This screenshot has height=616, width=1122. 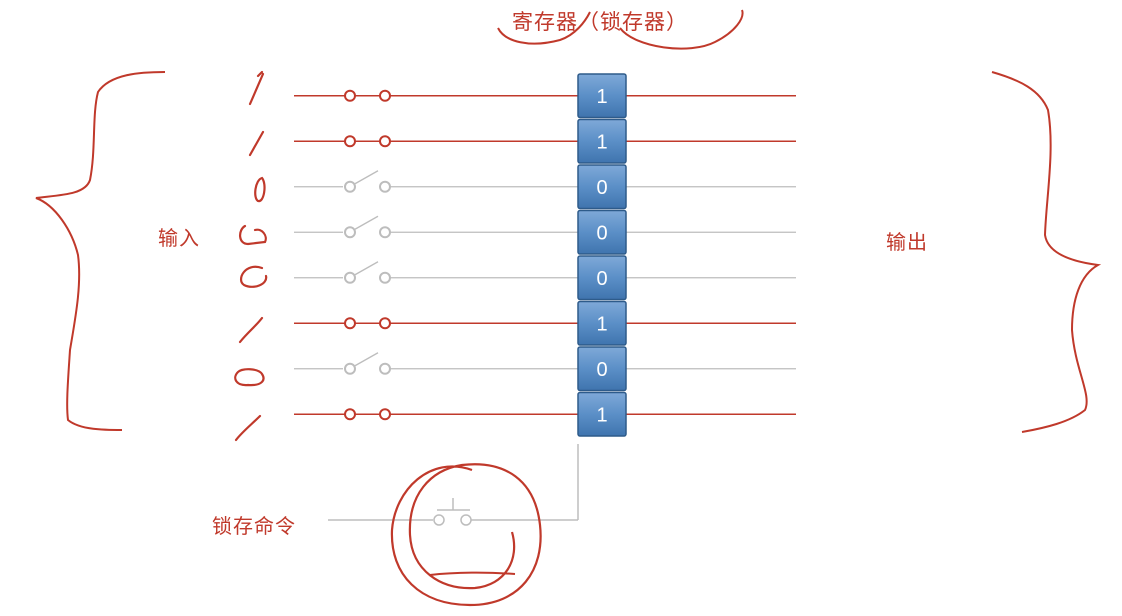 I want to click on push-button-highlight-circle, so click(x=466, y=535).